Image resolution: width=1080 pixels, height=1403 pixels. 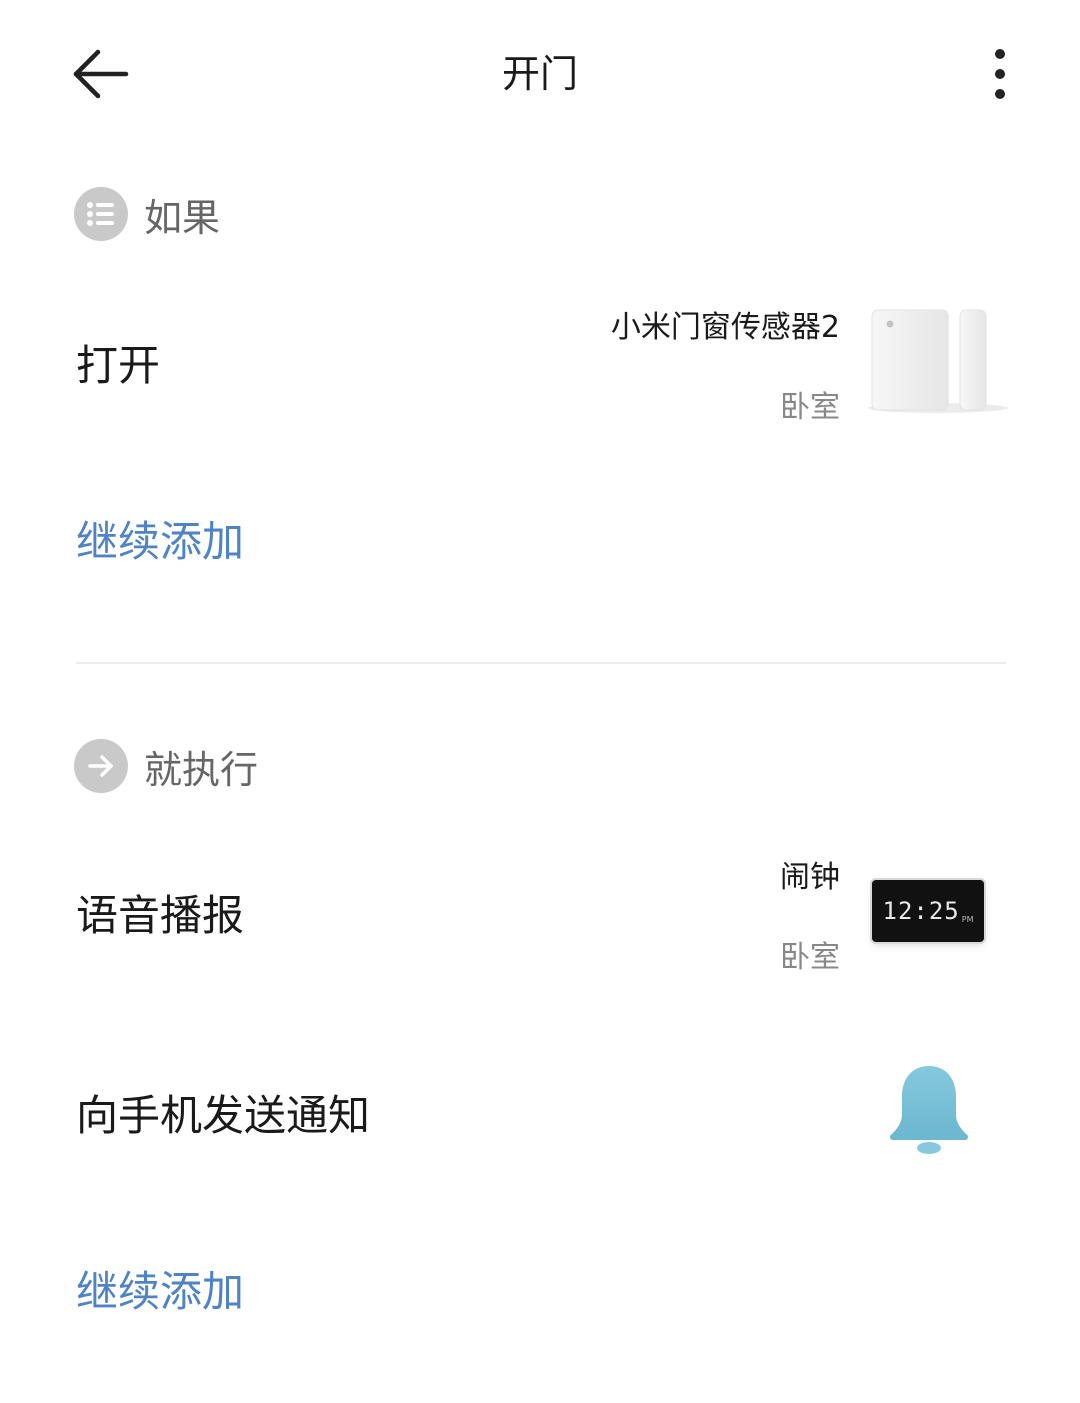 I want to click on condition-label: 打开, so click(x=118, y=365).